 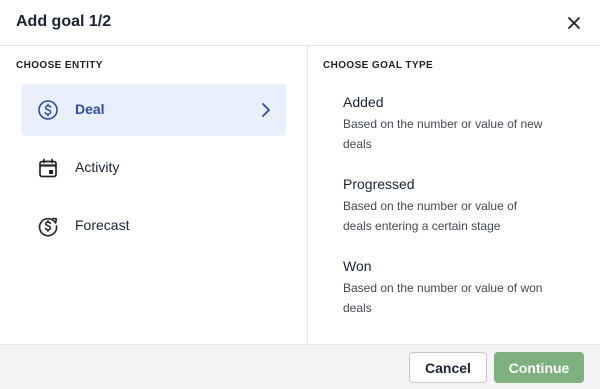 What do you see at coordinates (97, 167) in the screenshot?
I see `entity-label-activity: Activity` at bounding box center [97, 167].